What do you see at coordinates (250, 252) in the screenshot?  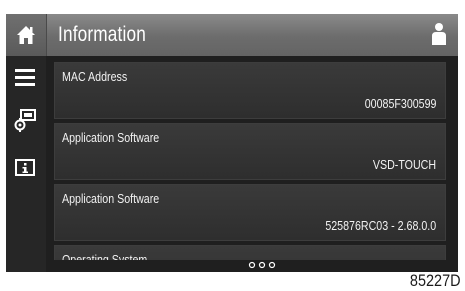 I see `list-item: Operating System` at bounding box center [250, 252].